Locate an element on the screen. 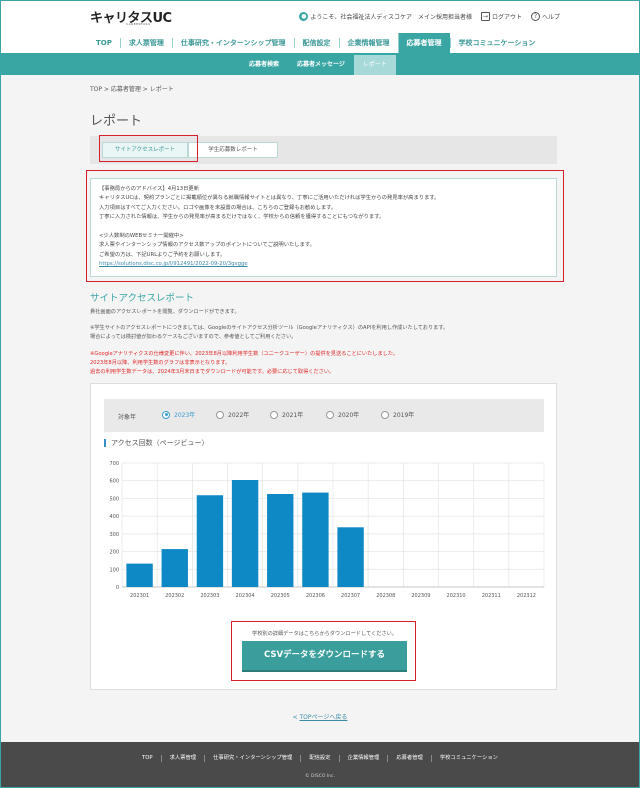 The width and height of the screenshot is (640, 788). logout-link: ログアウト is located at coordinates (507, 16).